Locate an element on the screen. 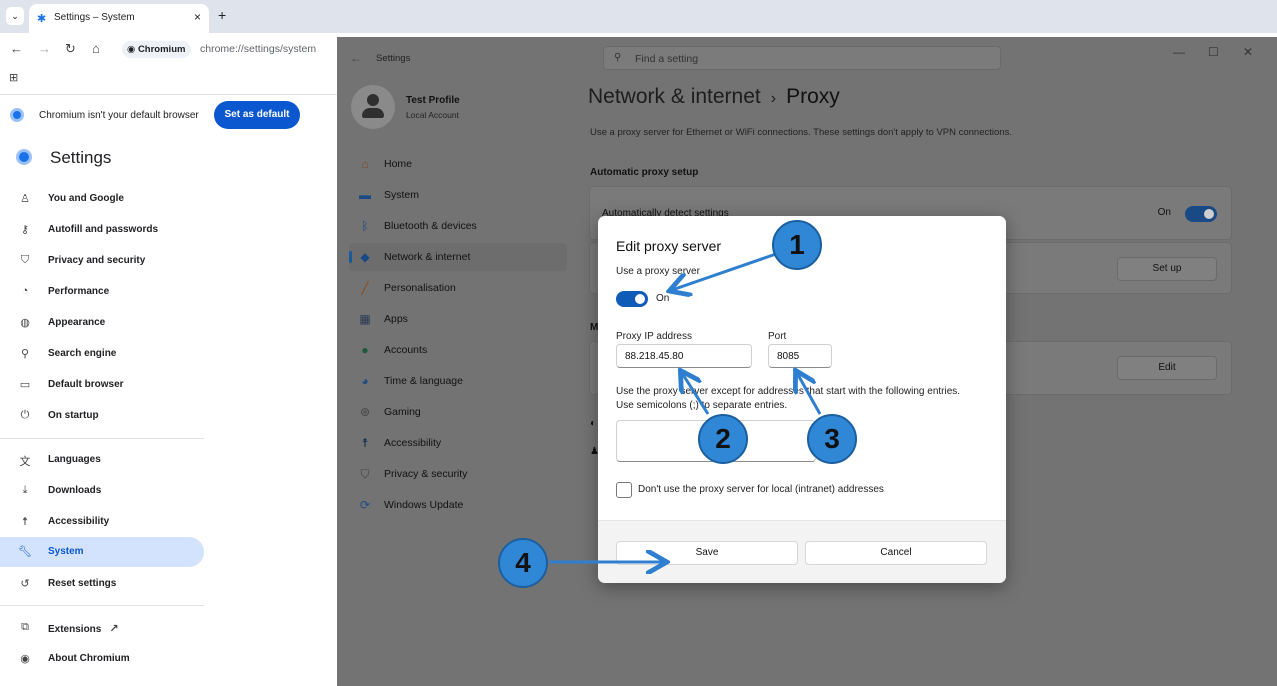  proxy-ip-input is located at coordinates (684, 356).